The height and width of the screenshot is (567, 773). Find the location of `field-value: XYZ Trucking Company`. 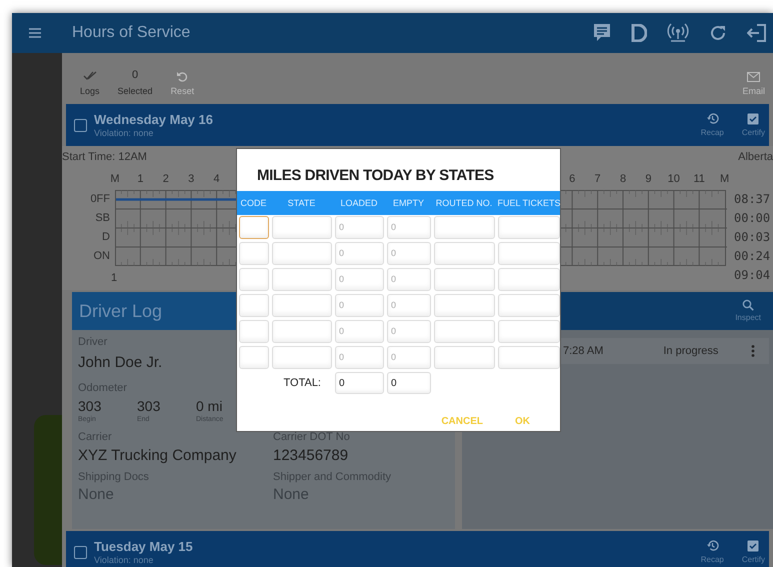

field-value: XYZ Trucking Company is located at coordinates (158, 456).